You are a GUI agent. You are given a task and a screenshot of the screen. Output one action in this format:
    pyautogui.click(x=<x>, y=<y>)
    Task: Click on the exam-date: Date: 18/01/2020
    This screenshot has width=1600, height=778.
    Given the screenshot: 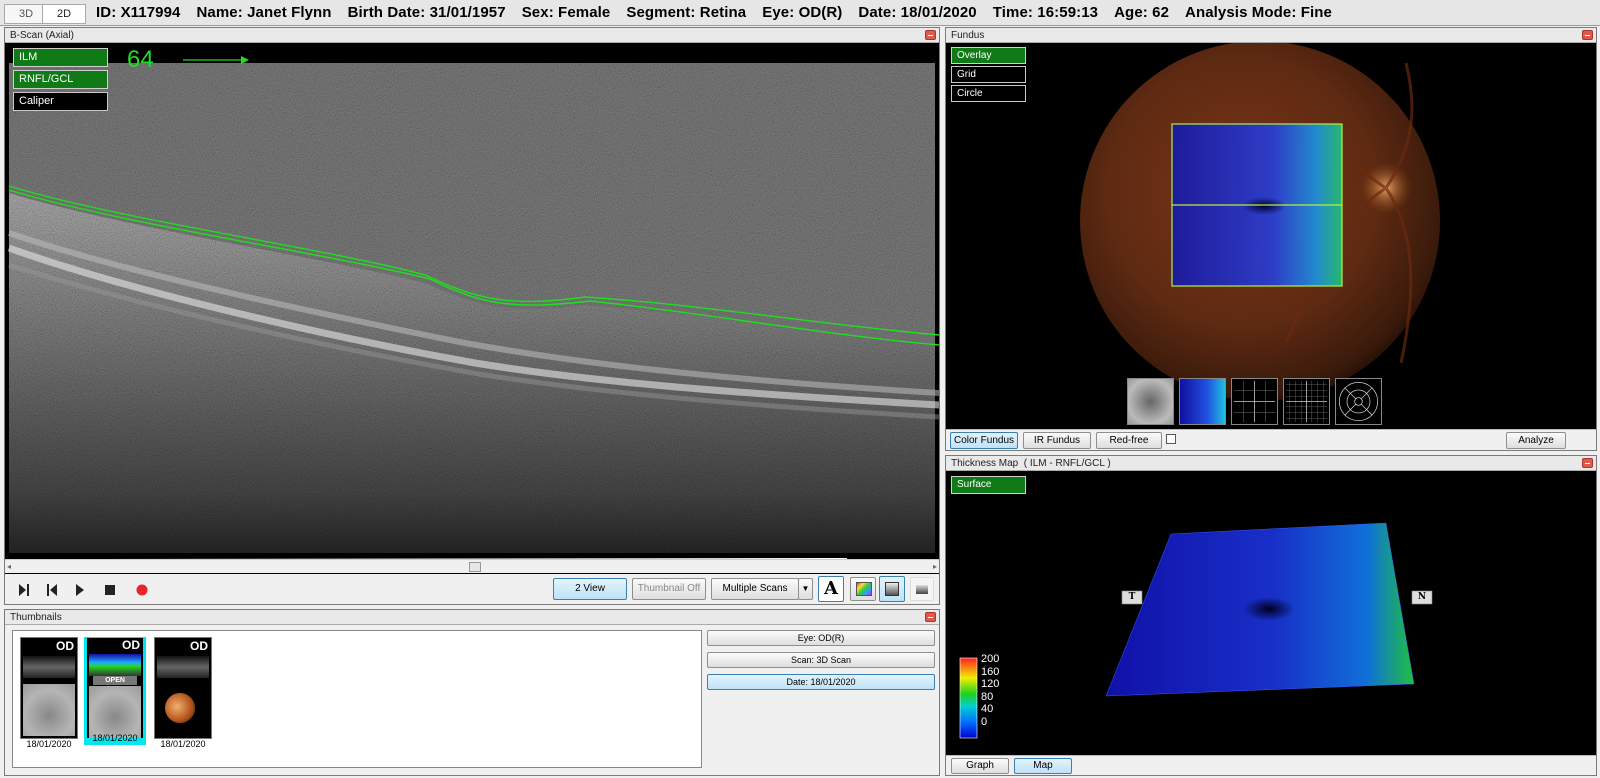 What is the action you would take?
    pyautogui.click(x=917, y=12)
    